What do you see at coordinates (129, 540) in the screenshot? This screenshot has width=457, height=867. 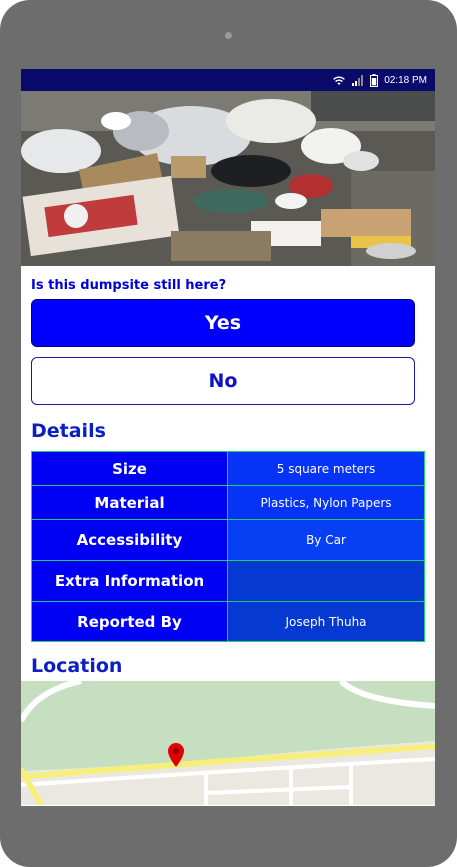 I see `details-label: Accessibility` at bounding box center [129, 540].